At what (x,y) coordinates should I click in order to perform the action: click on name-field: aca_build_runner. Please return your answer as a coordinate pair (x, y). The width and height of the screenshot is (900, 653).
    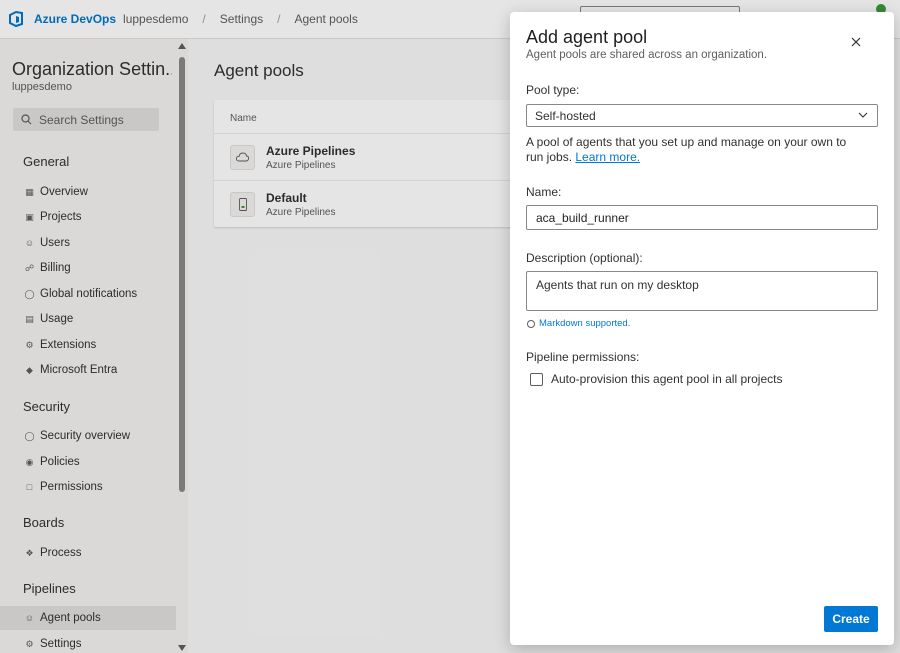
    Looking at the image, I should click on (702, 217).